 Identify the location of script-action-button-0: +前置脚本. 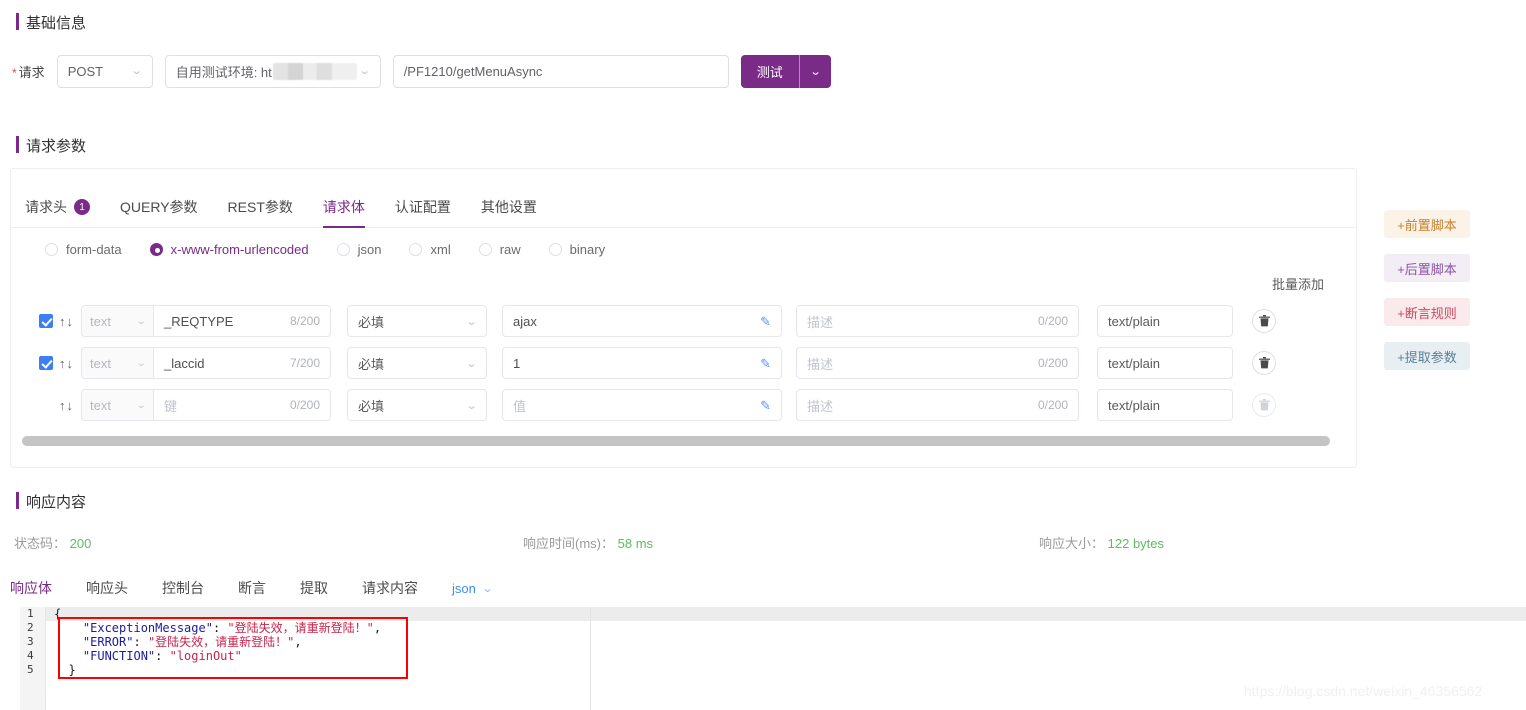
(1427, 224).